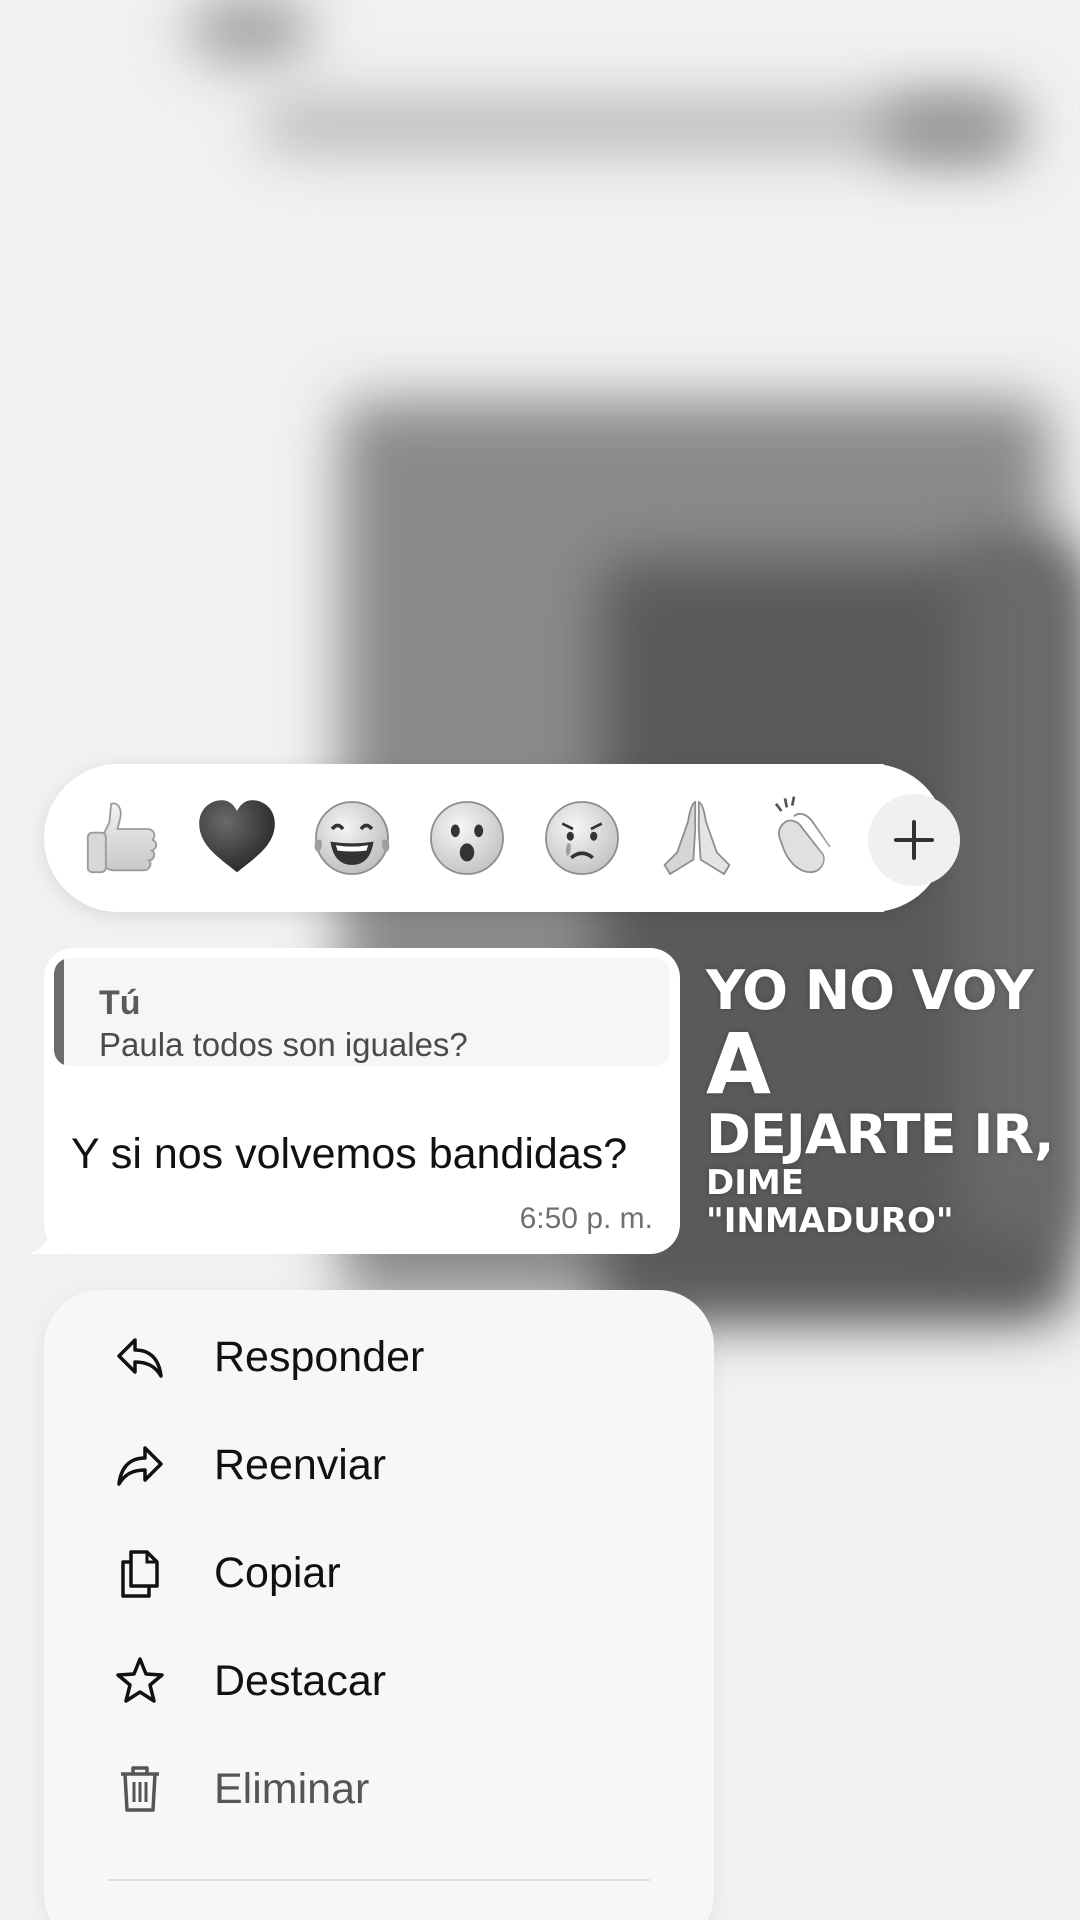  What do you see at coordinates (48, 1237) in the screenshot?
I see `bubble-tail` at bounding box center [48, 1237].